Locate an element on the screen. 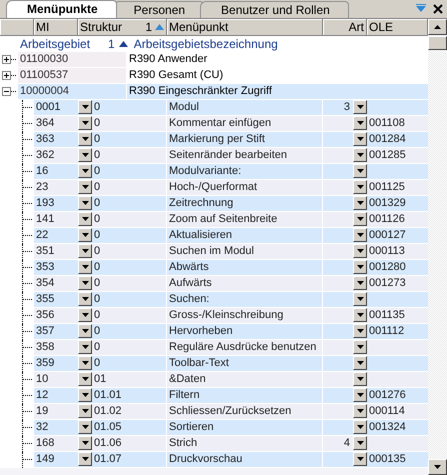 The width and height of the screenshot is (447, 475). table-cell: 001126 is located at coordinates (387, 219).